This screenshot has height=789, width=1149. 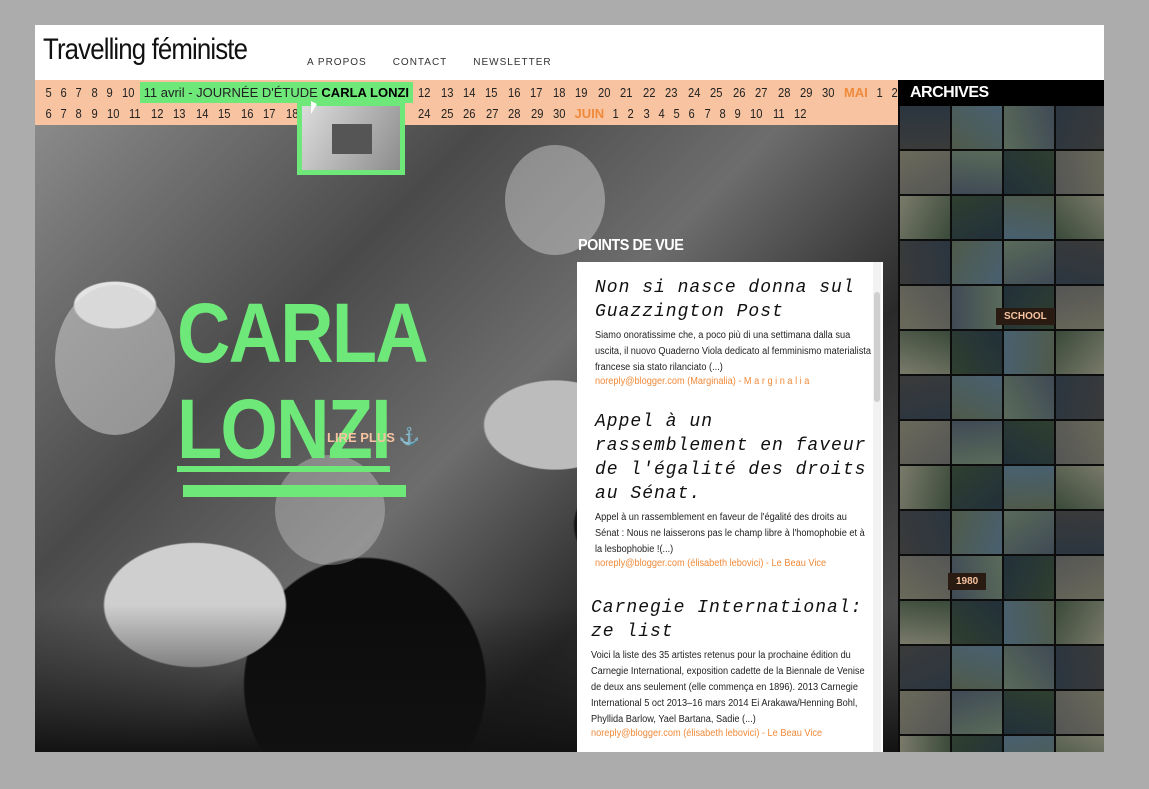 What do you see at coordinates (424, 92) in the screenshot?
I see `timeline-day: 12` at bounding box center [424, 92].